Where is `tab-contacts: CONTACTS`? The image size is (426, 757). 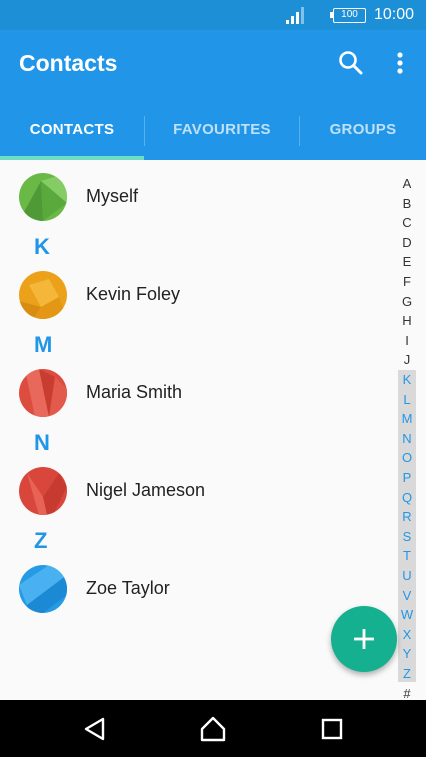
tab-contacts: CONTACTS is located at coordinates (72, 135).